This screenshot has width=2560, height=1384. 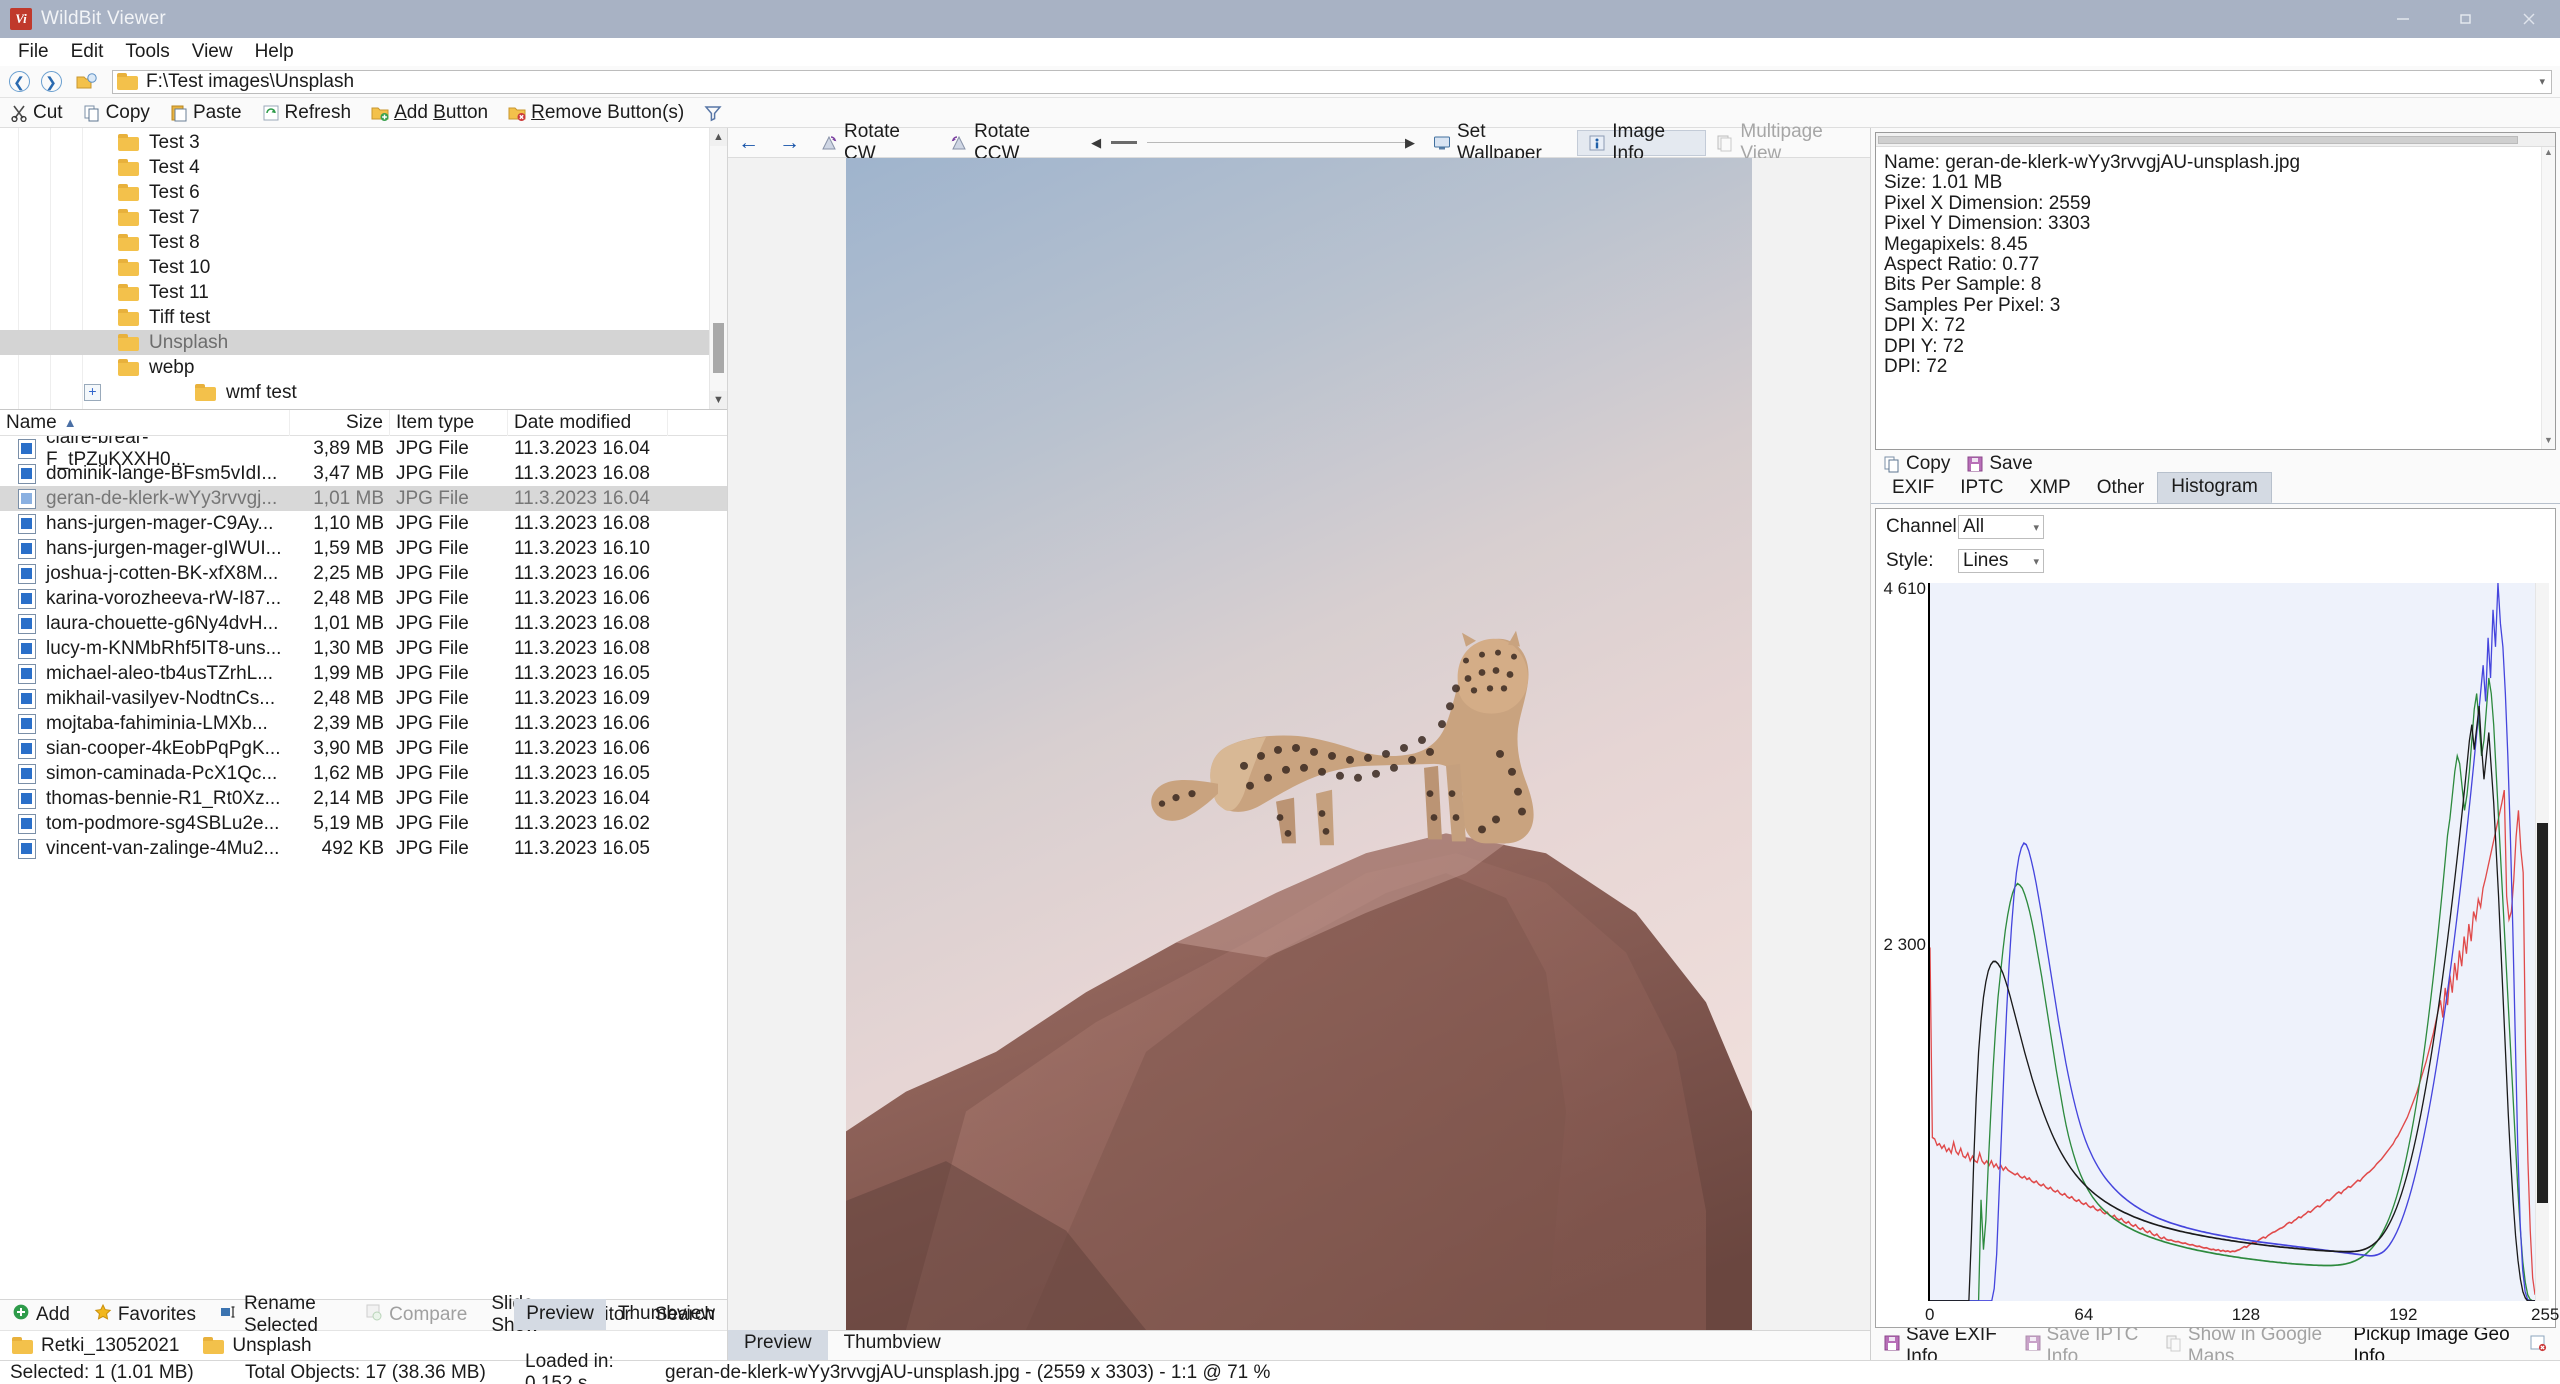 I want to click on forward-icon: ❯, so click(x=51, y=82).